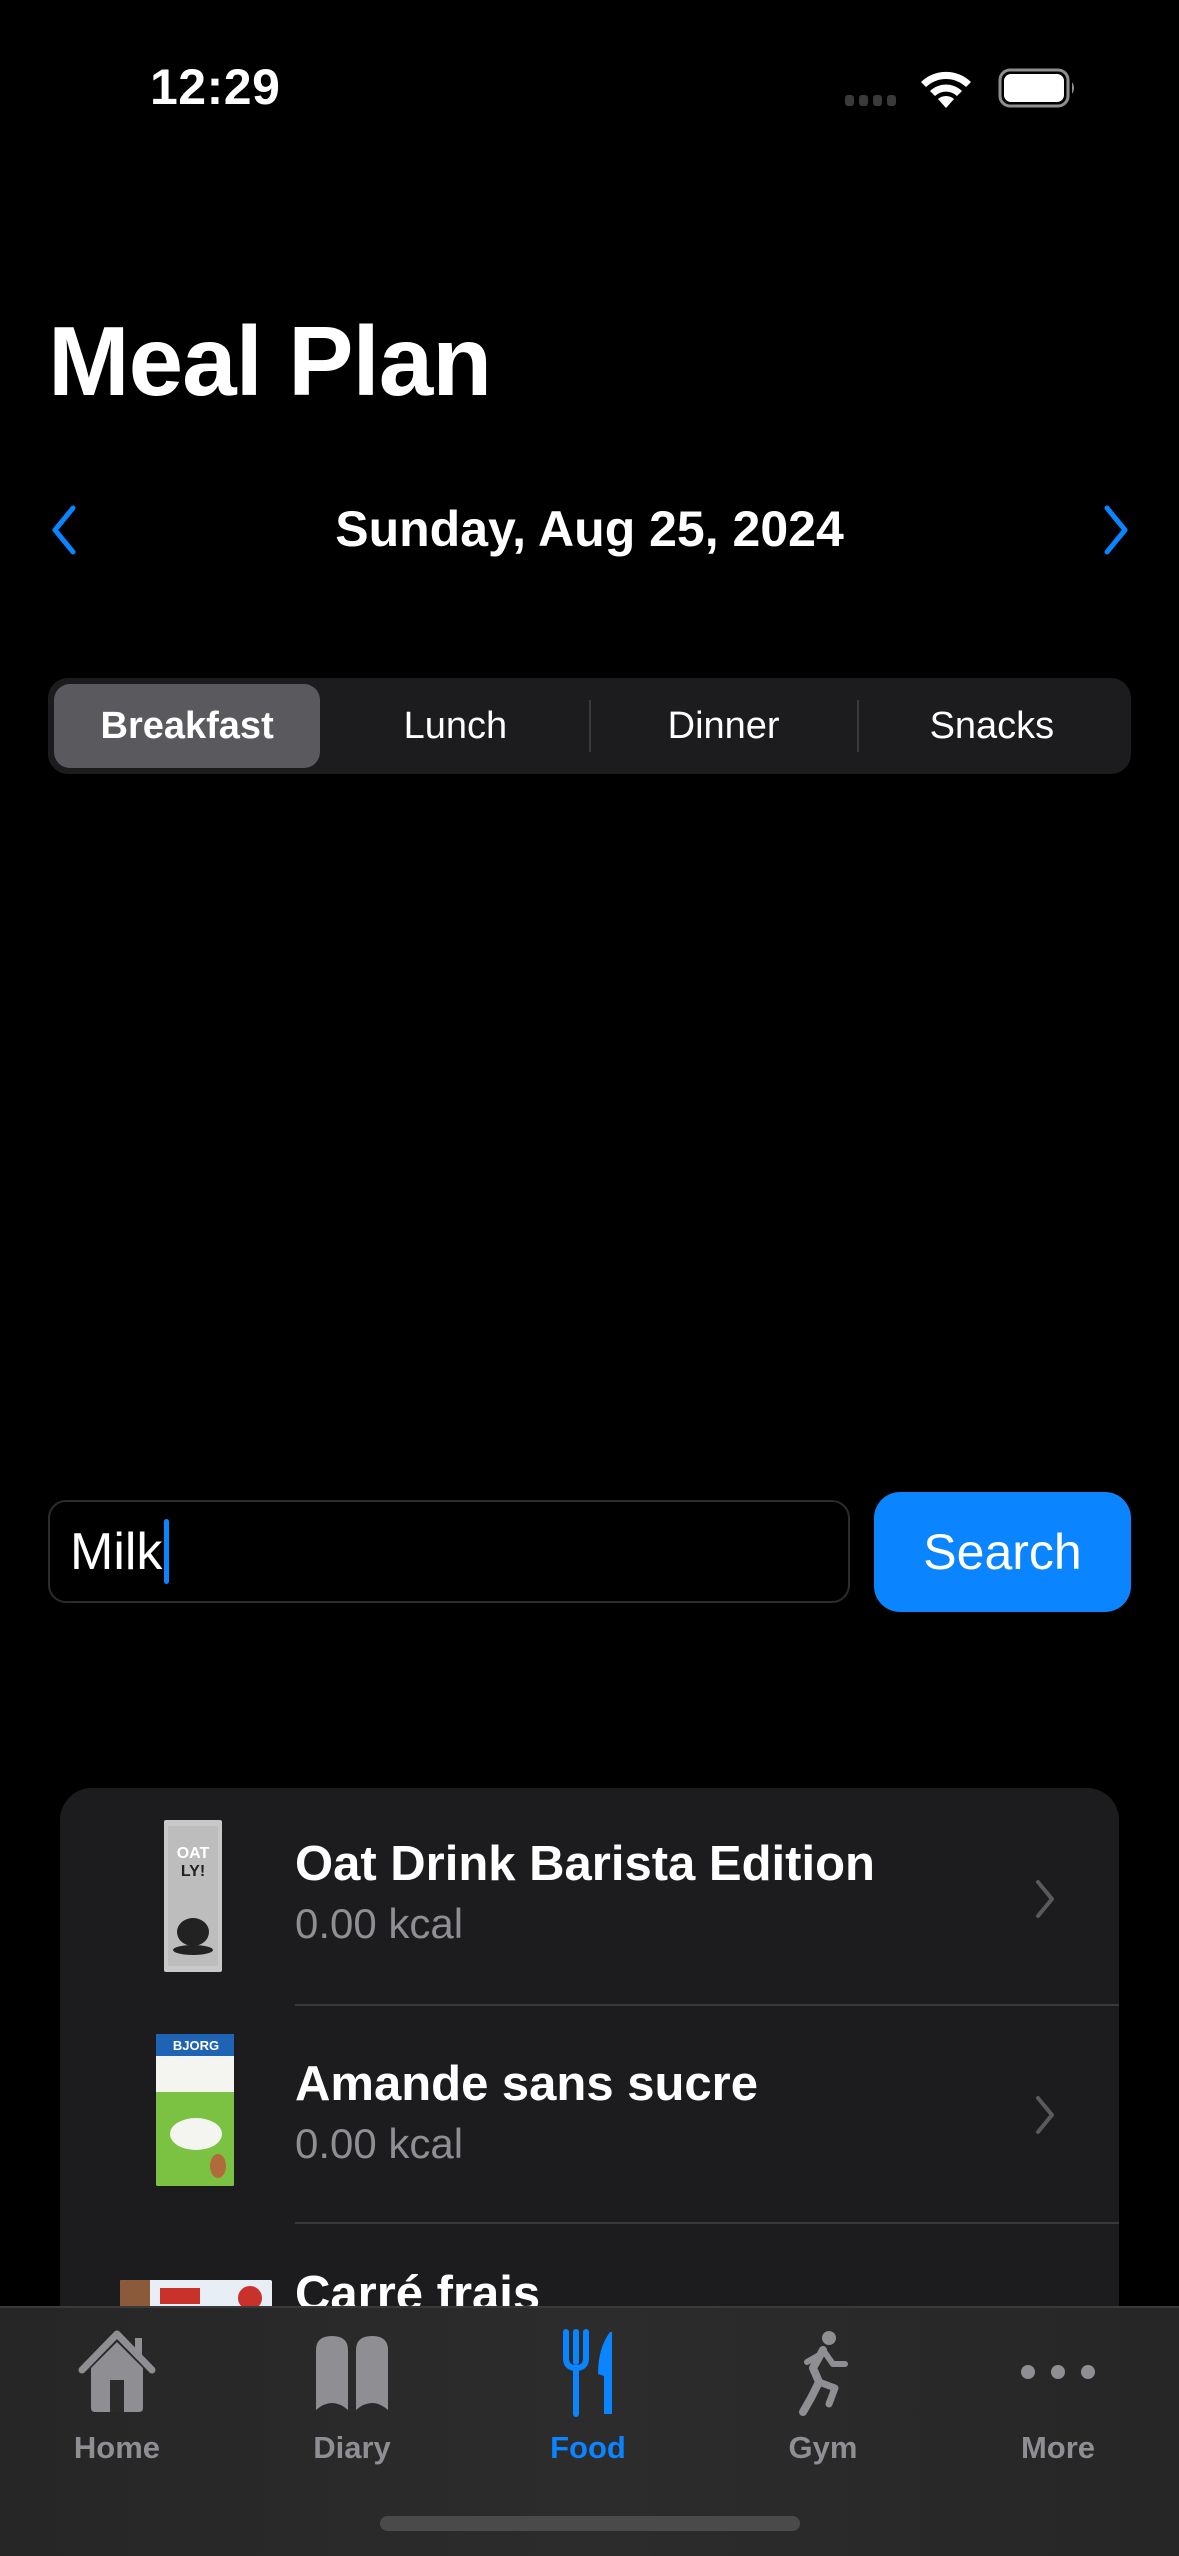 This screenshot has height=2556, width=1179. Describe the element at coordinates (1058, 2372) in the screenshot. I see `ellipsis-icon` at that location.